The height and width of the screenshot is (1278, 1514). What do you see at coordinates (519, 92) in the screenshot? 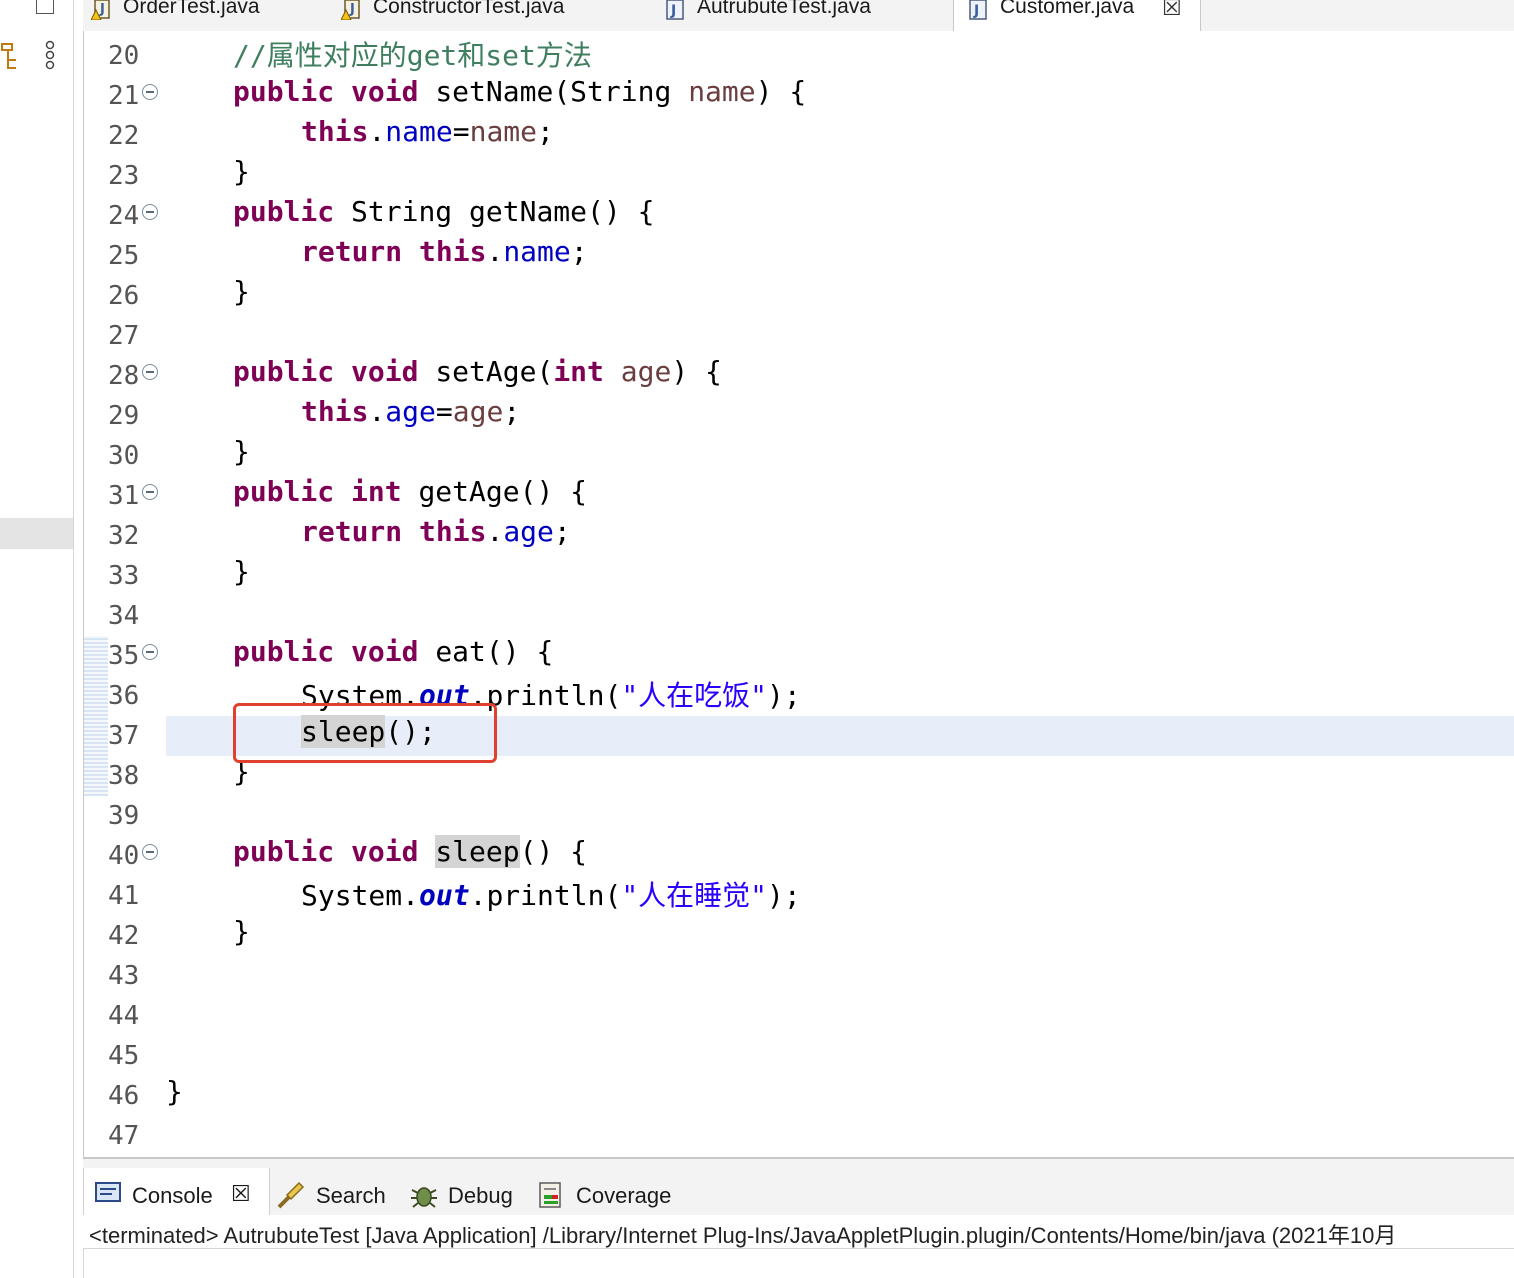
I see `code-line-21: public void setName(String name) {` at bounding box center [519, 92].